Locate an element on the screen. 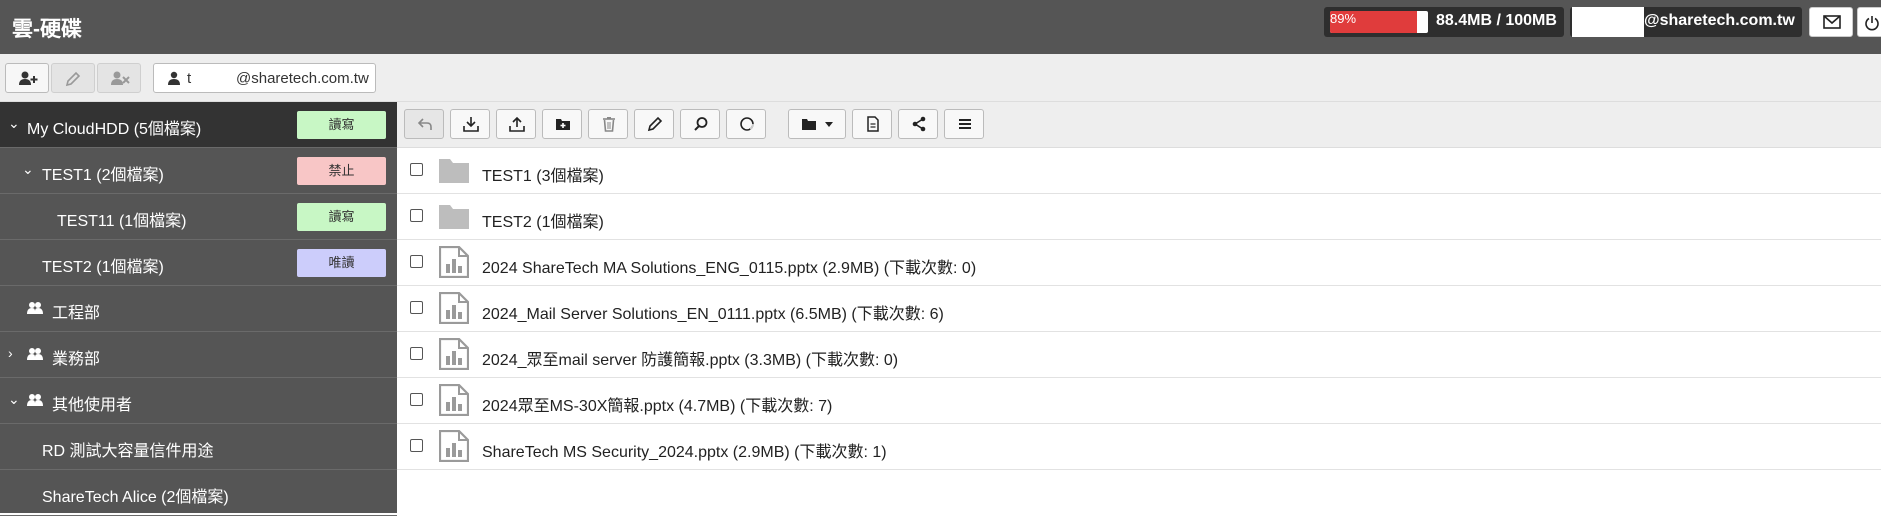  new-folder-button is located at coordinates (562, 124).